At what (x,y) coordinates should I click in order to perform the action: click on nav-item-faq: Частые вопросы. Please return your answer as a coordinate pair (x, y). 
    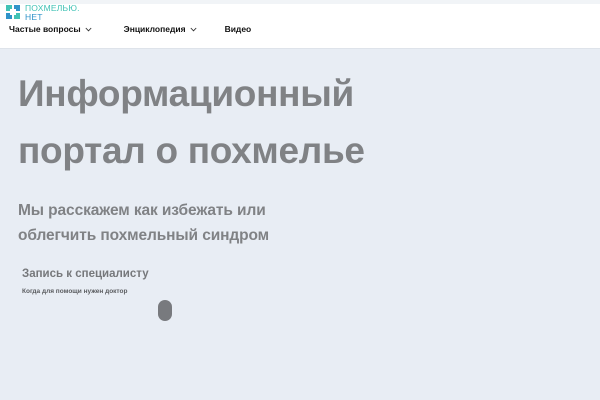
    Looking at the image, I should click on (50, 29).